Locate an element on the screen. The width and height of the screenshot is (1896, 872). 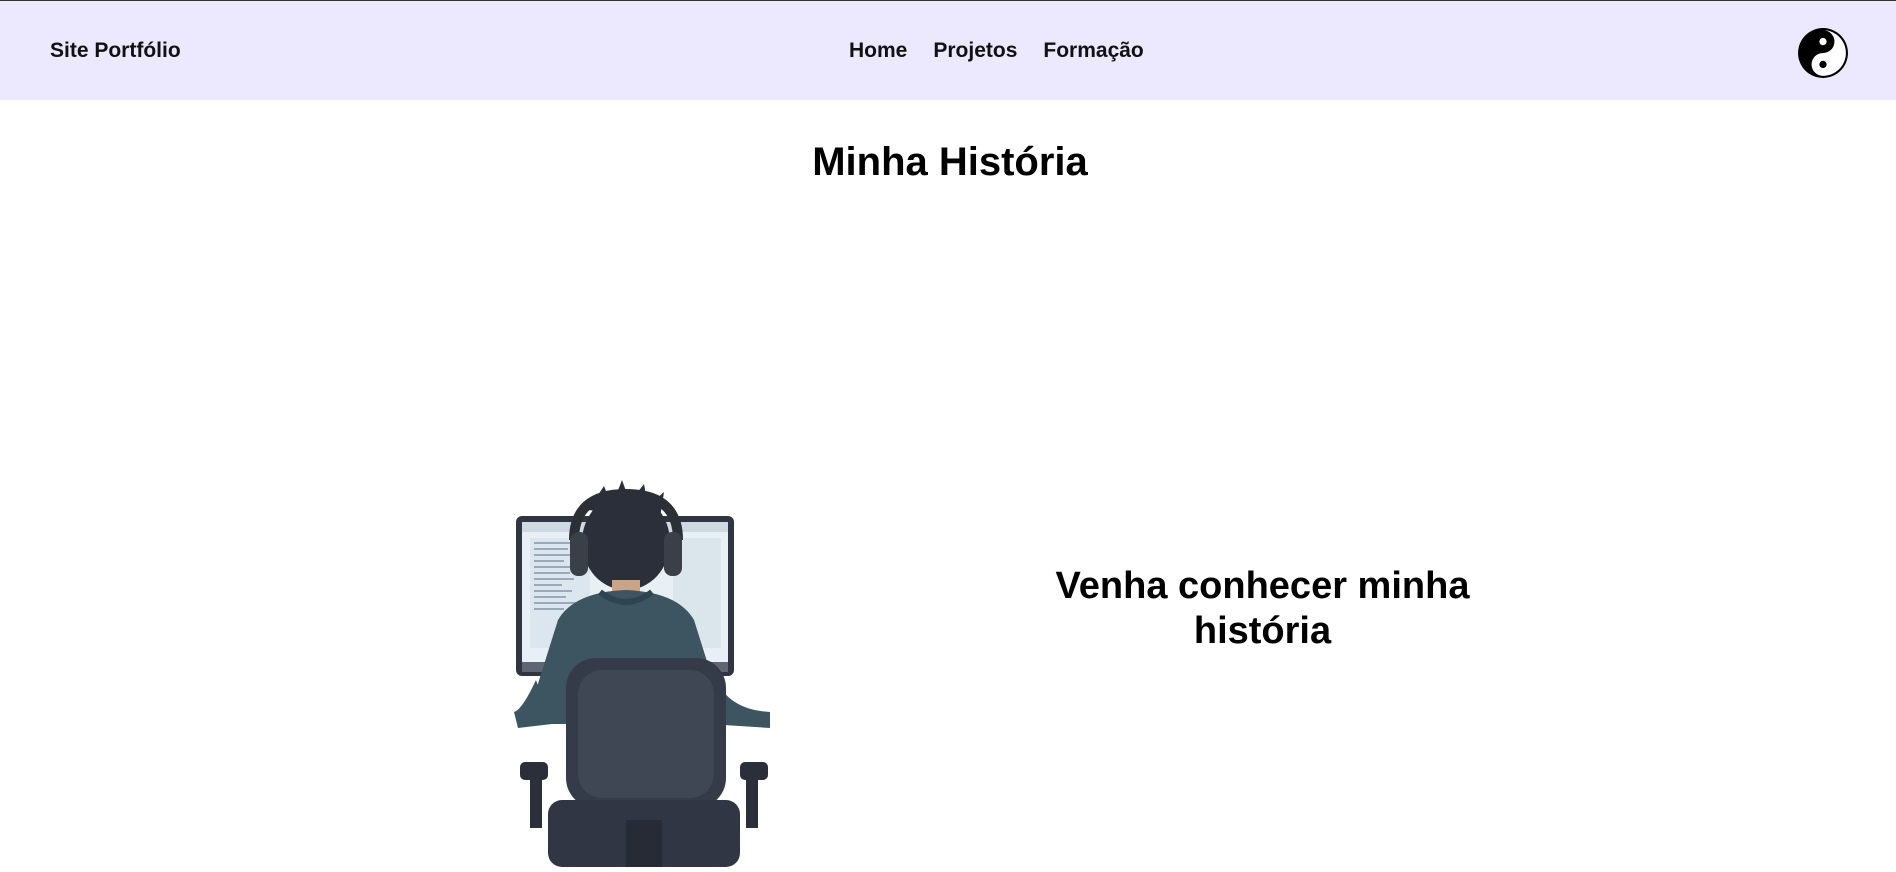
nav-link-home: Home is located at coordinates (878, 50).